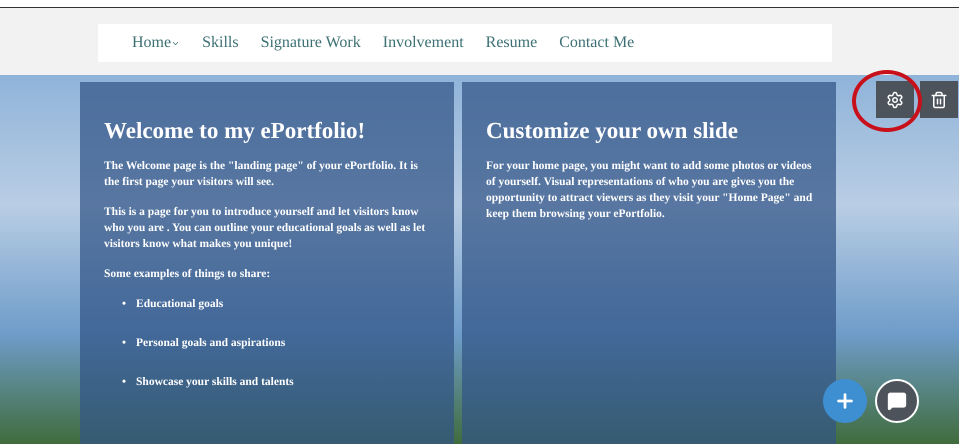 This screenshot has height=444, width=959. I want to click on gear-icon, so click(895, 99).